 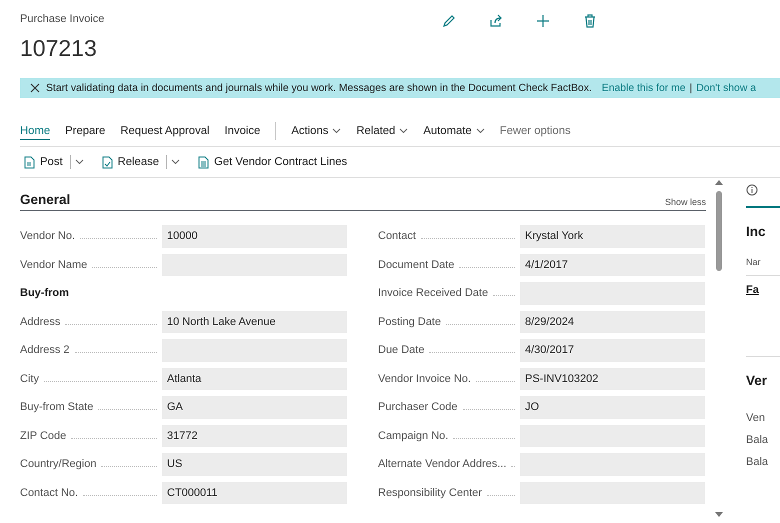 What do you see at coordinates (719, 231) in the screenshot?
I see `scrollbar-thumb` at bounding box center [719, 231].